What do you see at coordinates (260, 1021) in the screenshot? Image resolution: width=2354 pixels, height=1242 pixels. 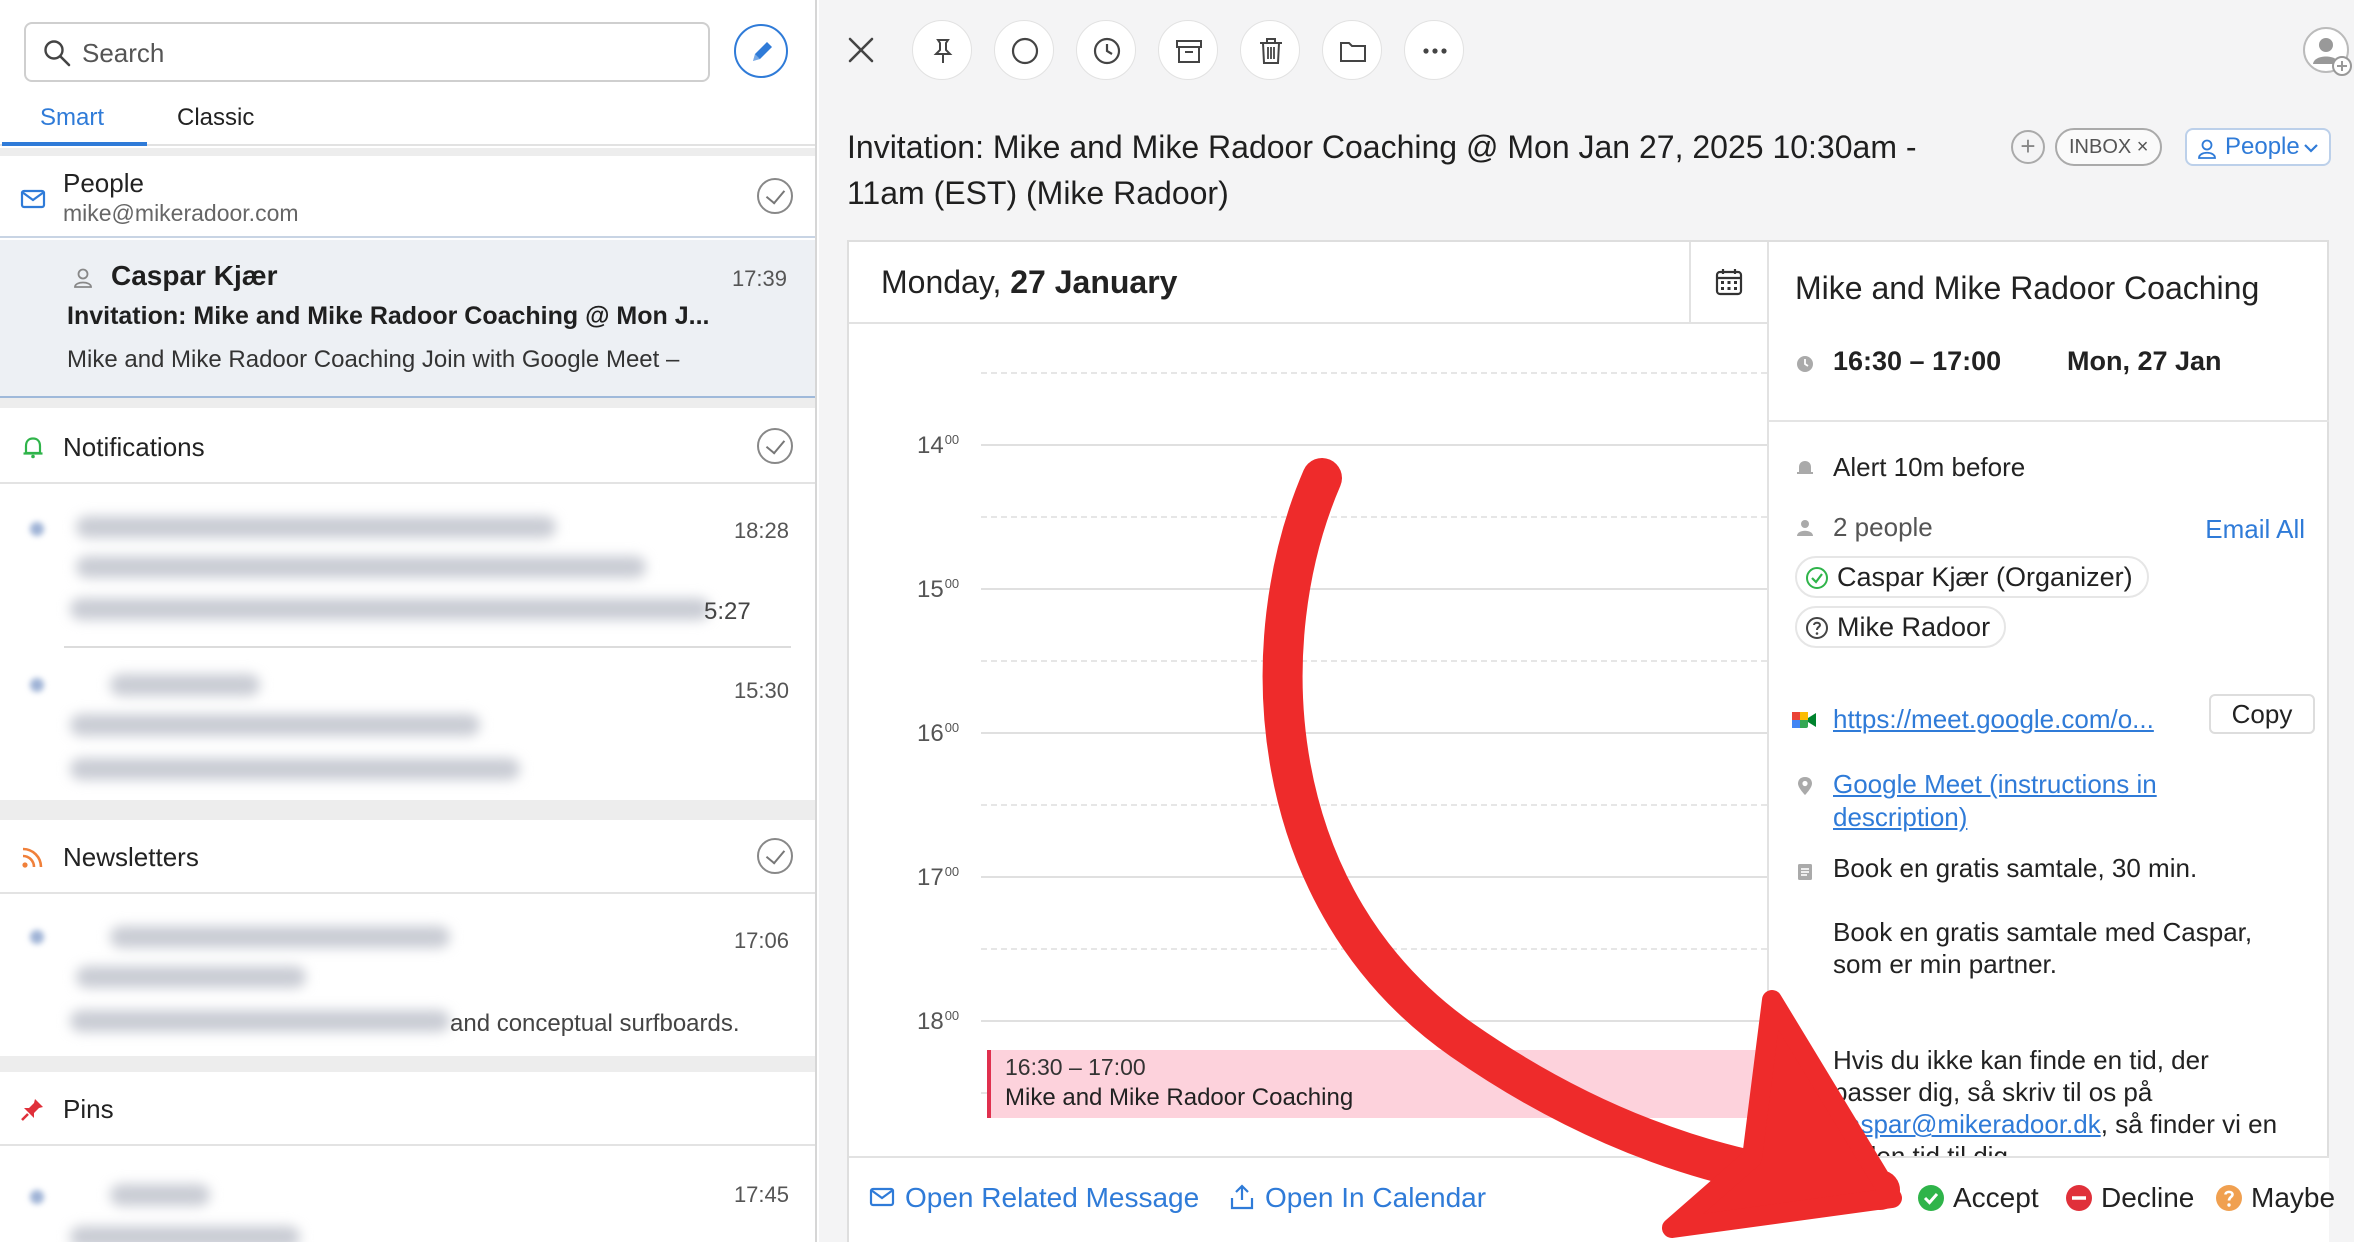 I see `blurred-preview` at bounding box center [260, 1021].